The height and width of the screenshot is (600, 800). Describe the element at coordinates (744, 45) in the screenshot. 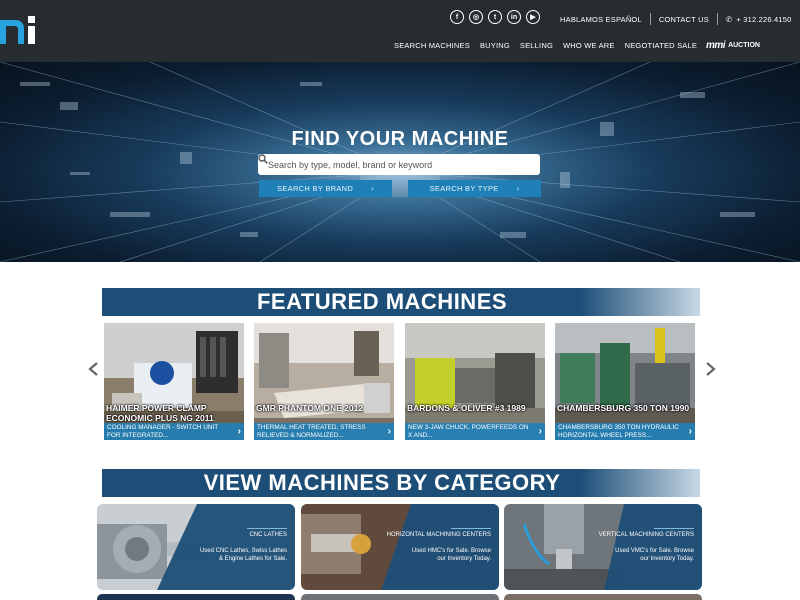

I see `auction-label: AUCTION` at that location.